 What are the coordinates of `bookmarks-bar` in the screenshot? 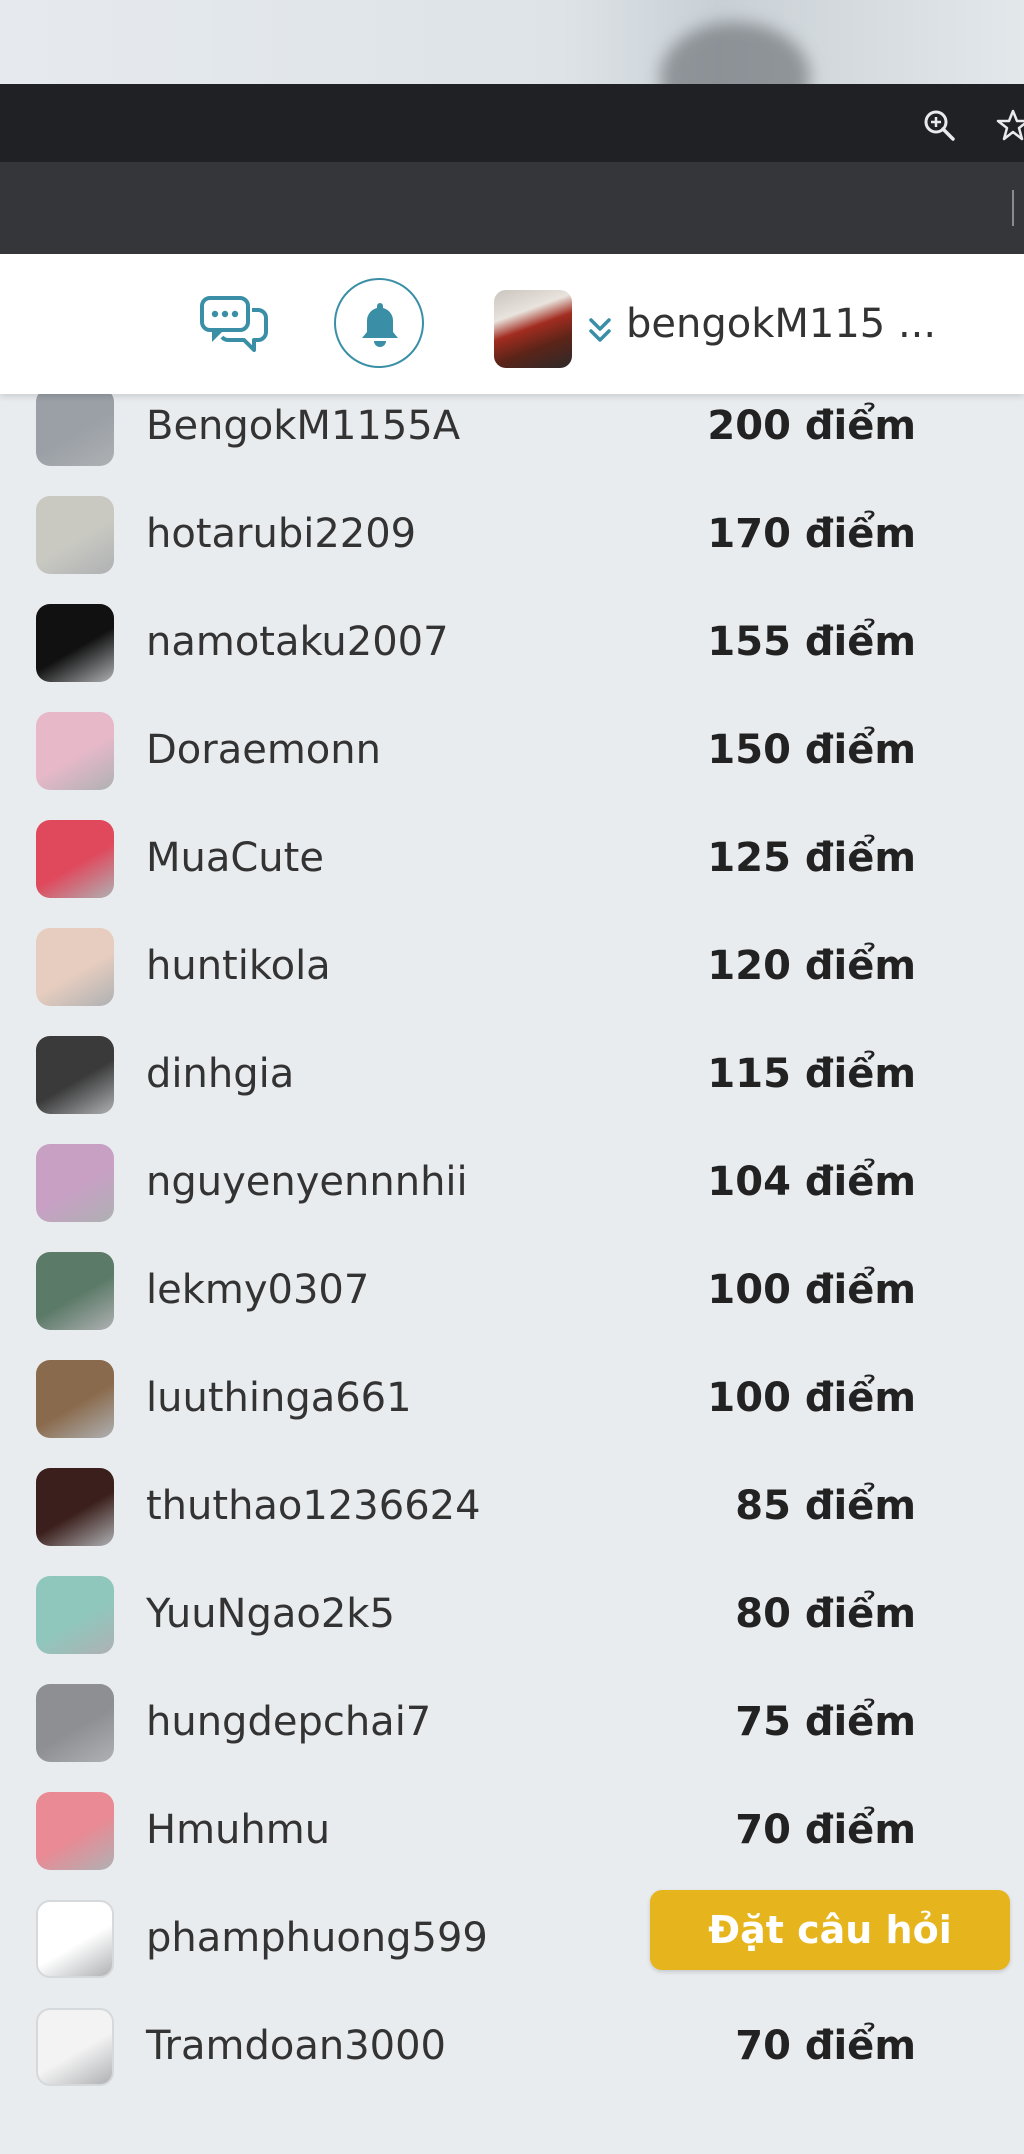 It's located at (512, 208).